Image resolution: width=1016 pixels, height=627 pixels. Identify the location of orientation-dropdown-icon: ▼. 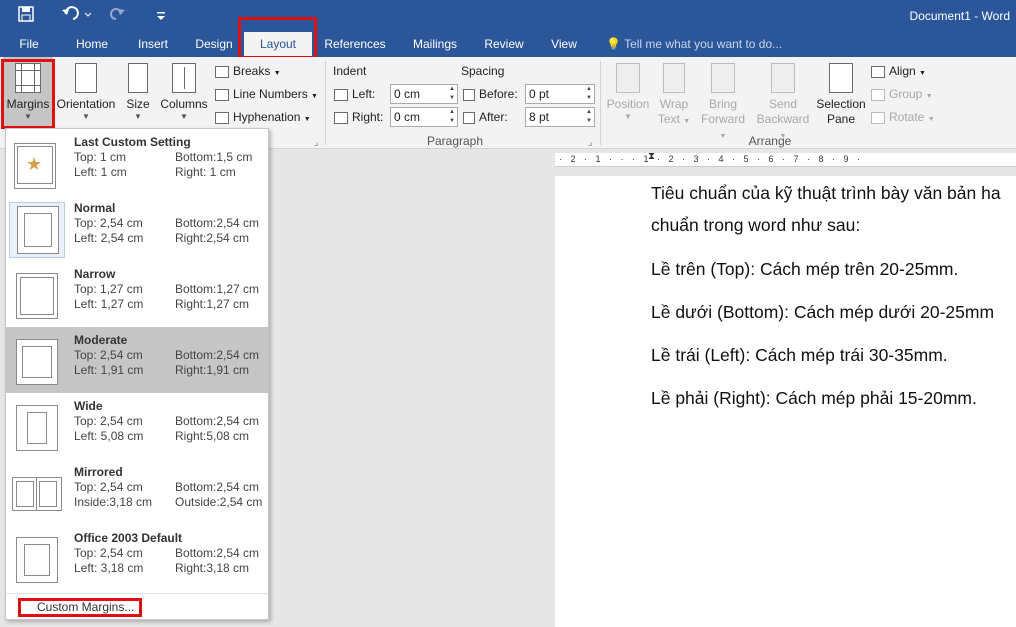
(86, 116).